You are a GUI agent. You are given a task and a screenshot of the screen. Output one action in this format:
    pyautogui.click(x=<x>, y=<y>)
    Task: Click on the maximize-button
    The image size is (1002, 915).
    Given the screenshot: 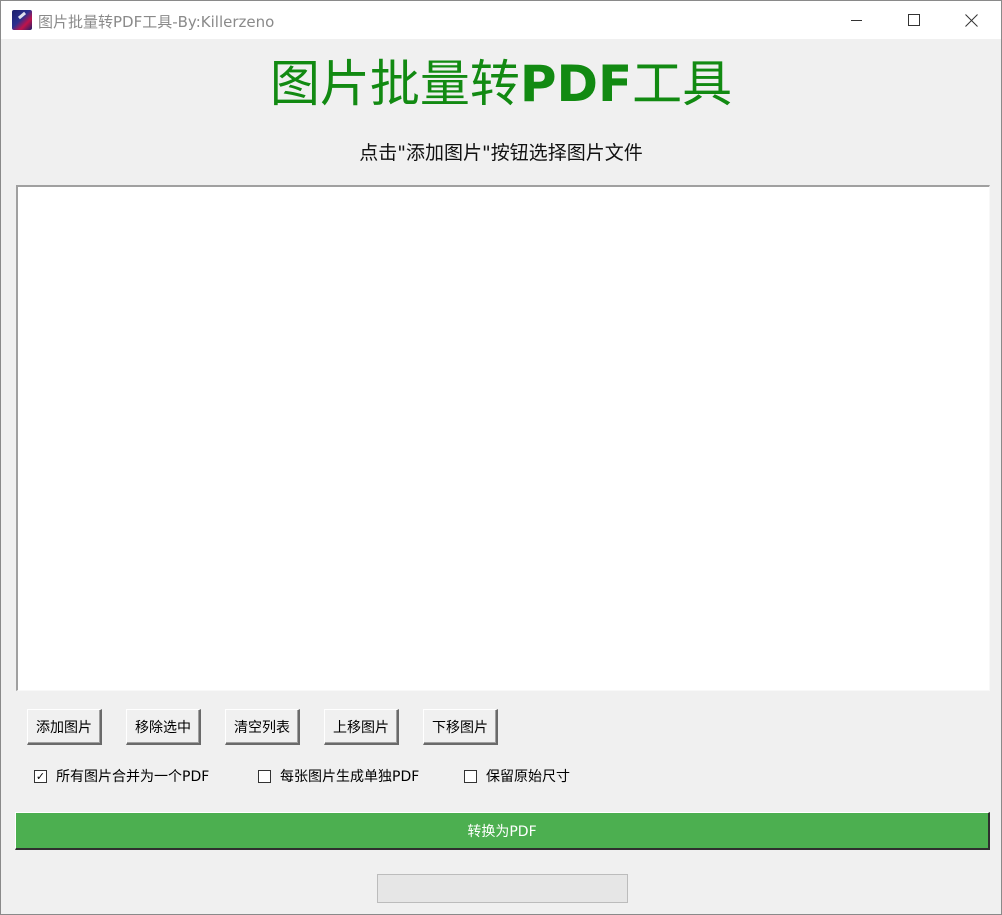 What is the action you would take?
    pyautogui.click(x=914, y=20)
    